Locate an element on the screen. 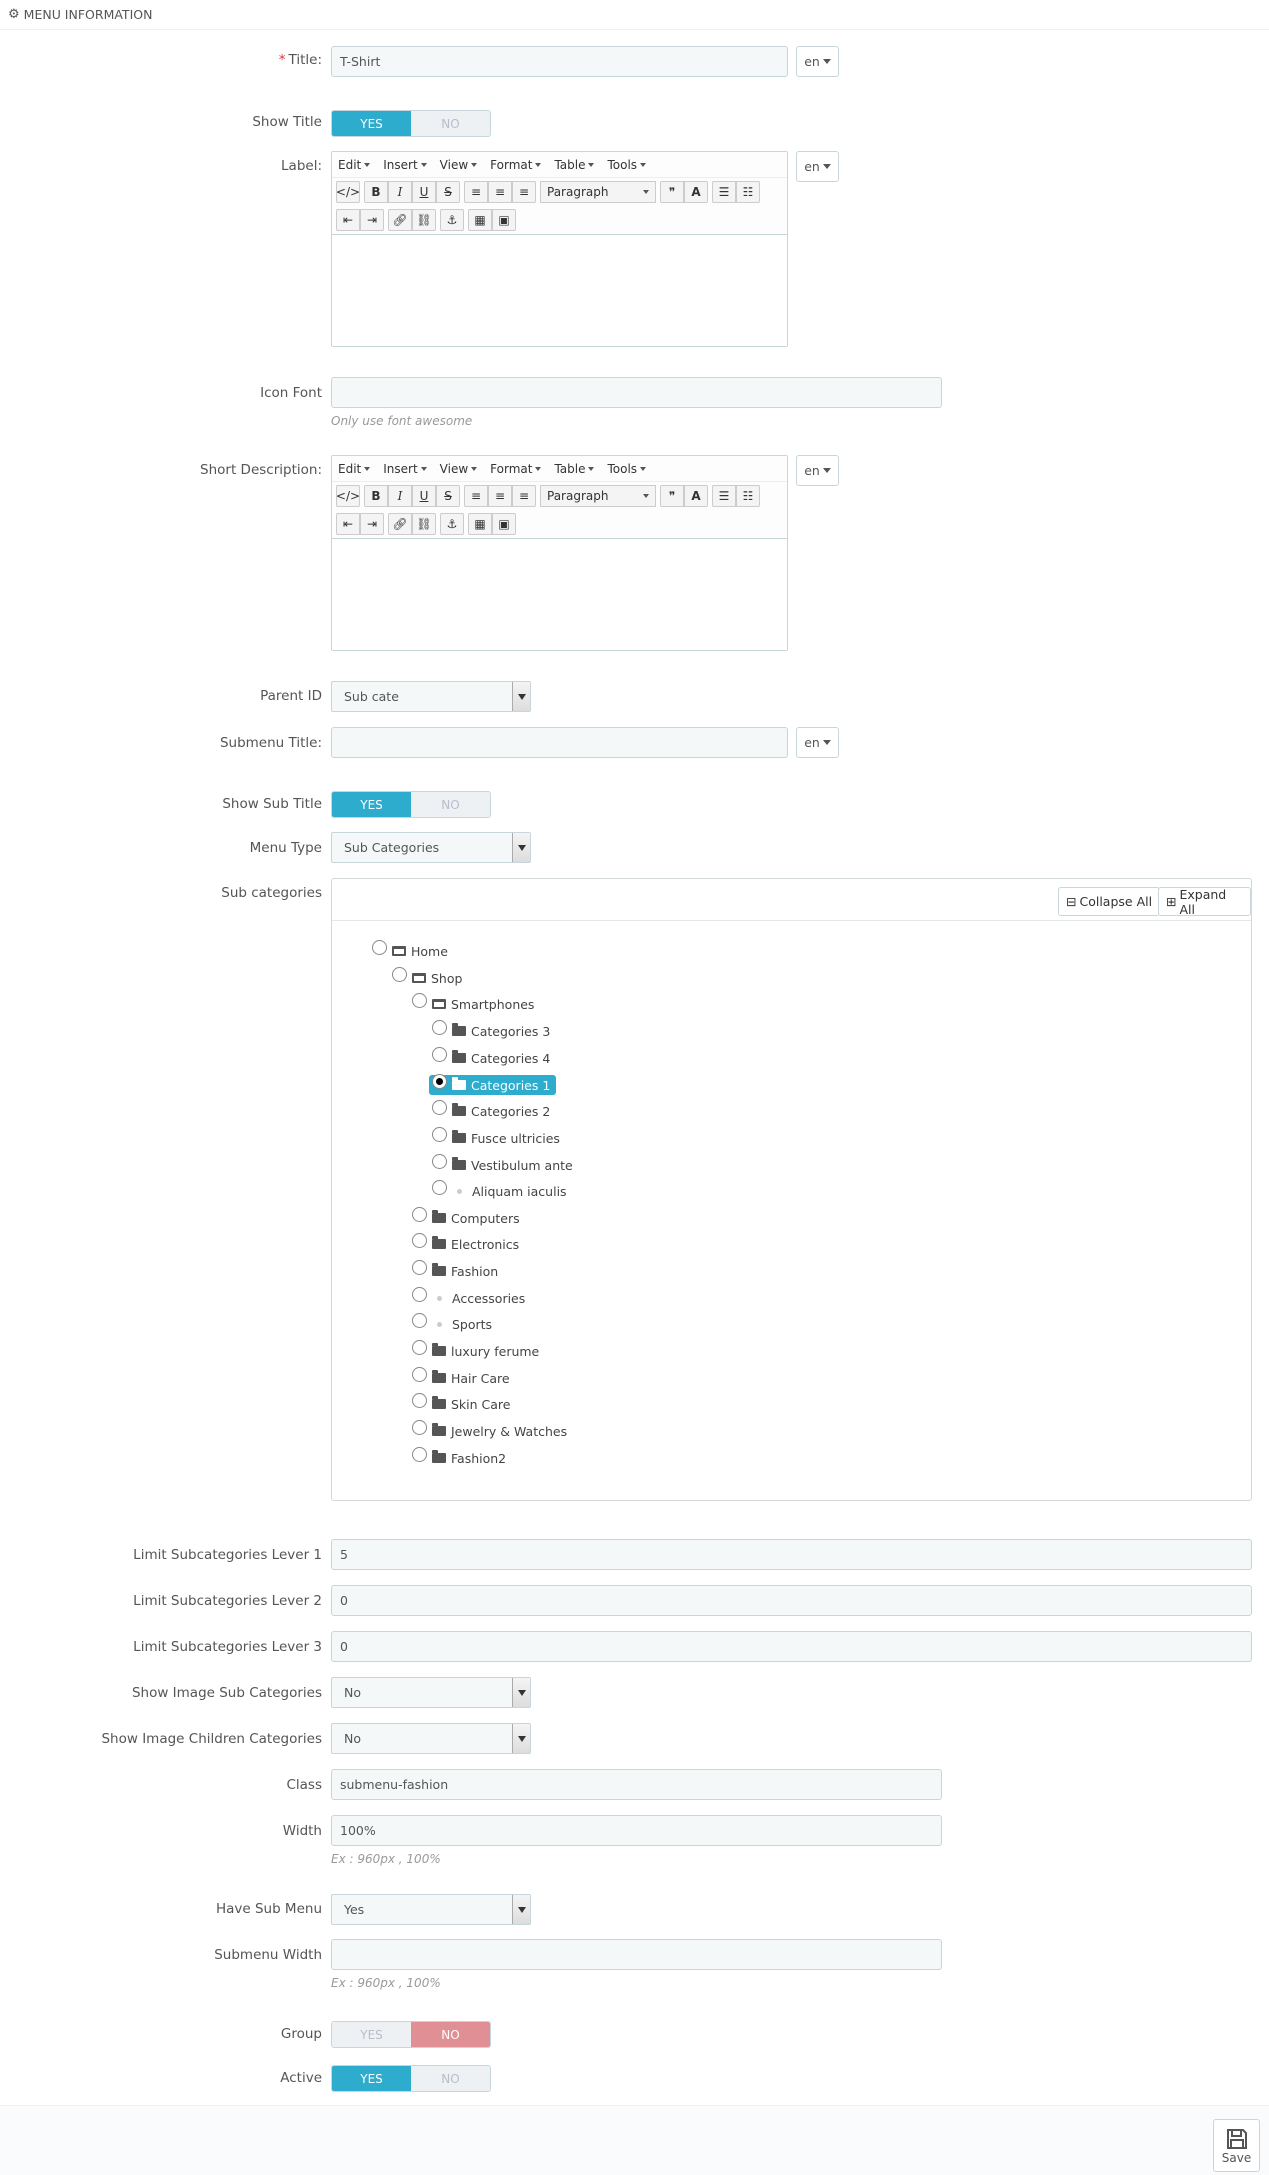  show-image-sub-select: No is located at coordinates (431, 1692).